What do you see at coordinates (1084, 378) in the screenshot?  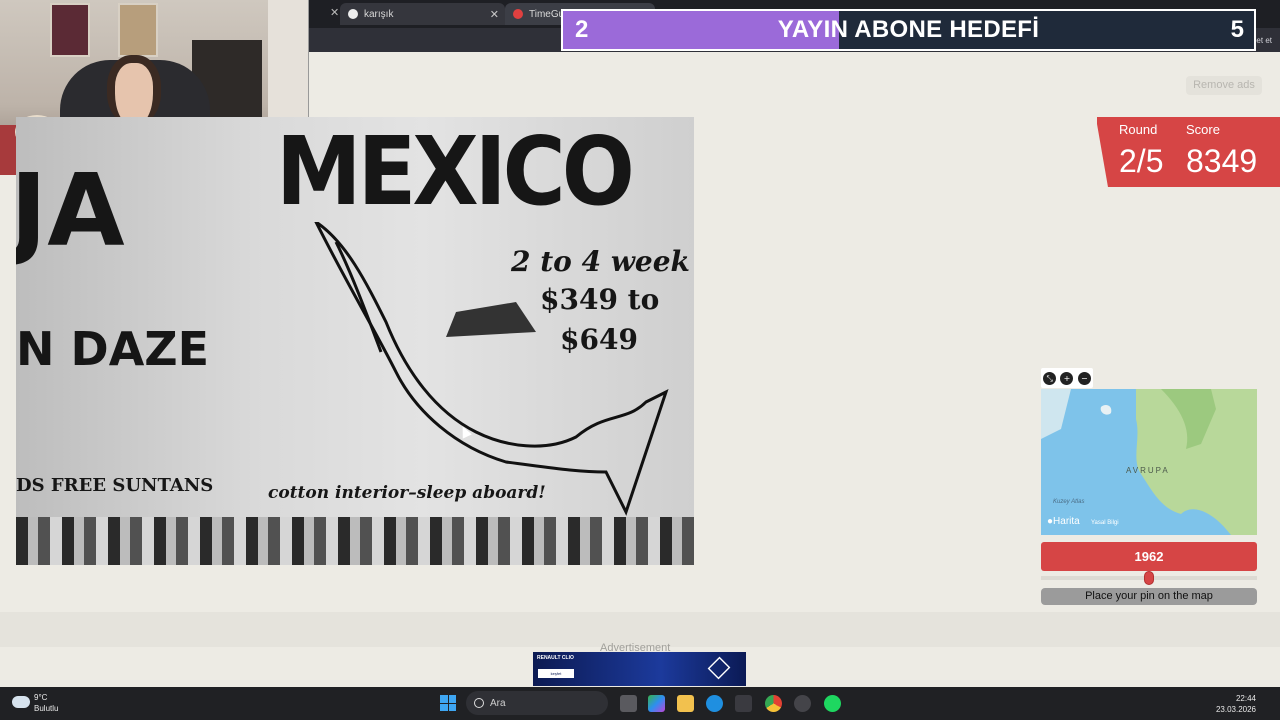 I see `map-zoom-out-icon: −` at bounding box center [1084, 378].